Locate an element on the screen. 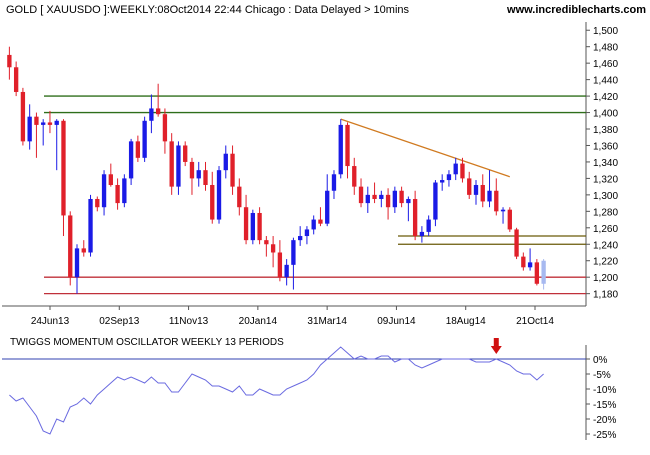  oscillator-y-tick-label: -10% is located at coordinates (604, 390).